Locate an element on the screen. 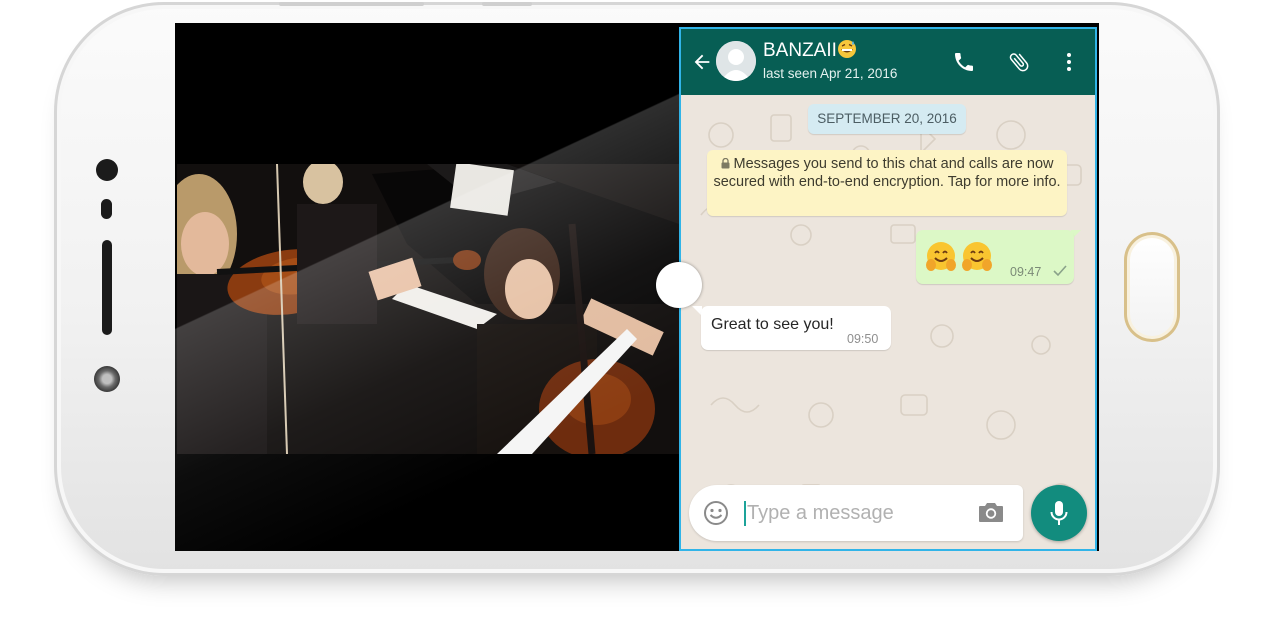 This screenshot has height=640, width=1280. grinning-sweat-emoji-icon is located at coordinates (846, 49).